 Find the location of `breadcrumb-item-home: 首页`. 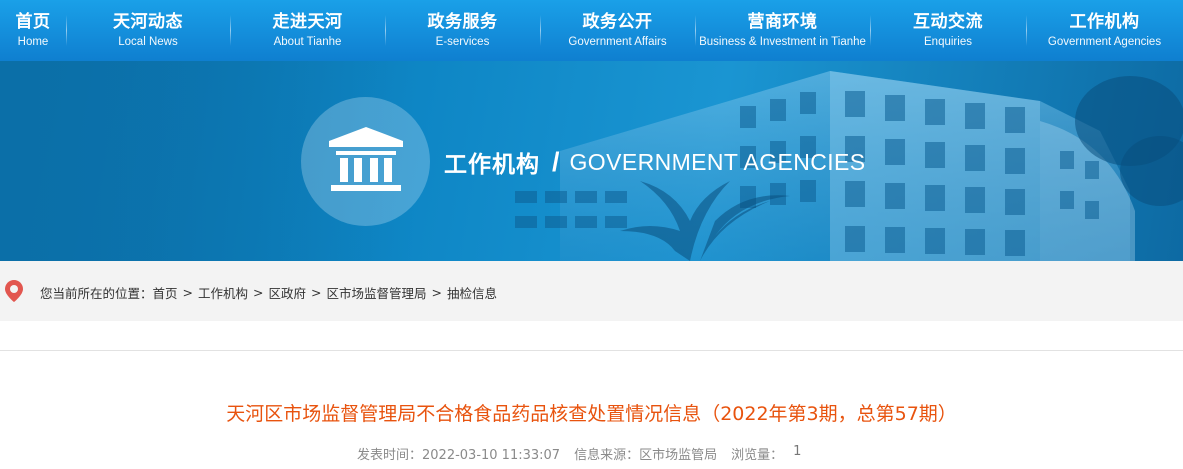

breadcrumb-item-home: 首页 is located at coordinates (165, 292).